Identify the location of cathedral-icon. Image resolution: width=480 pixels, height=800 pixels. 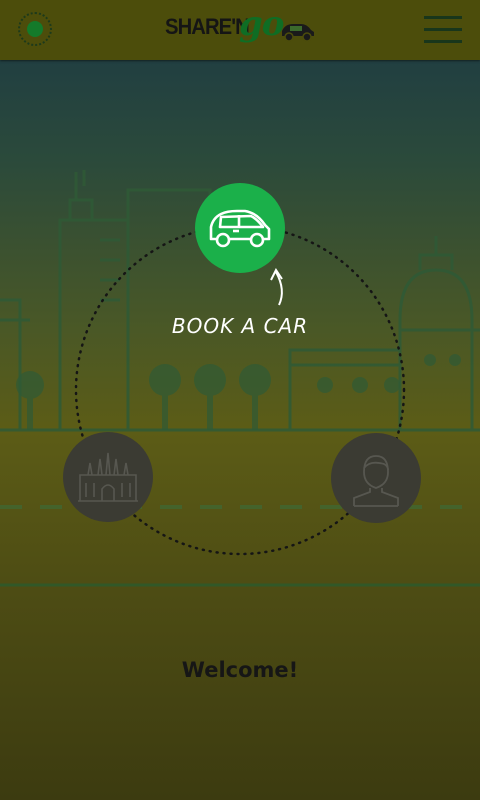
(108, 477).